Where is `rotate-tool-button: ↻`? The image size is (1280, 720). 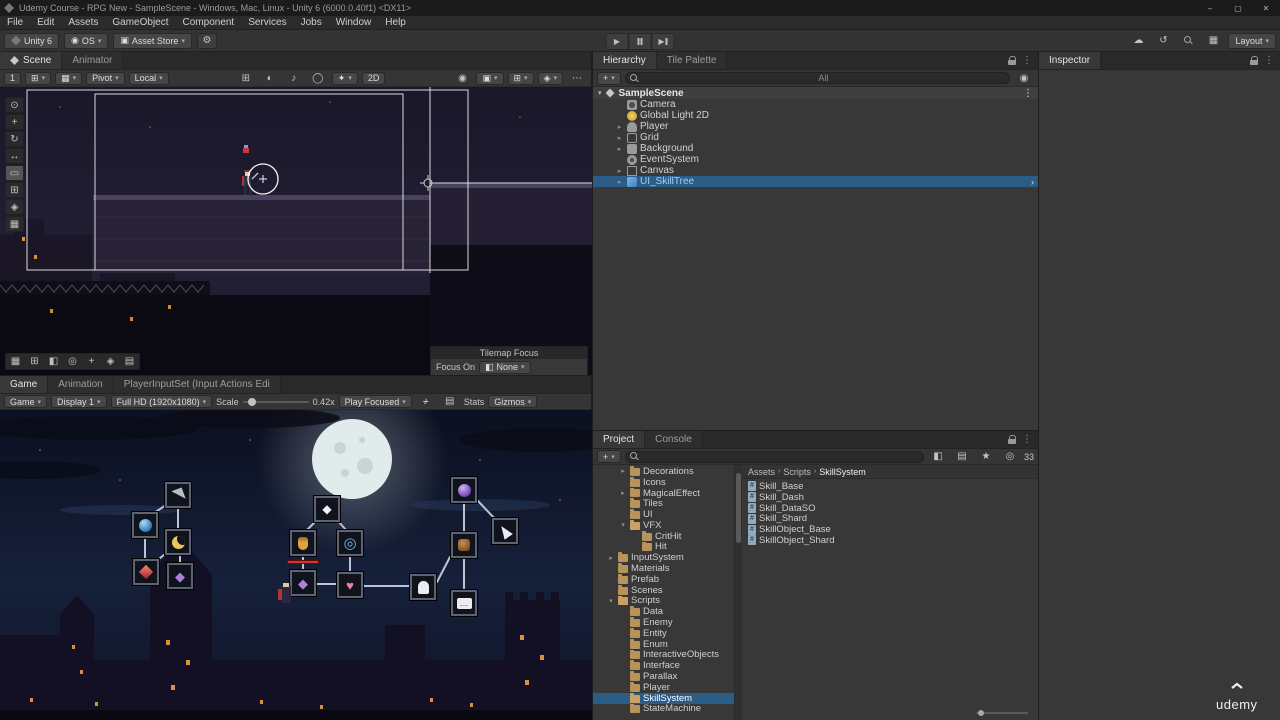
rotate-tool-button: ↻ is located at coordinates (14, 139).